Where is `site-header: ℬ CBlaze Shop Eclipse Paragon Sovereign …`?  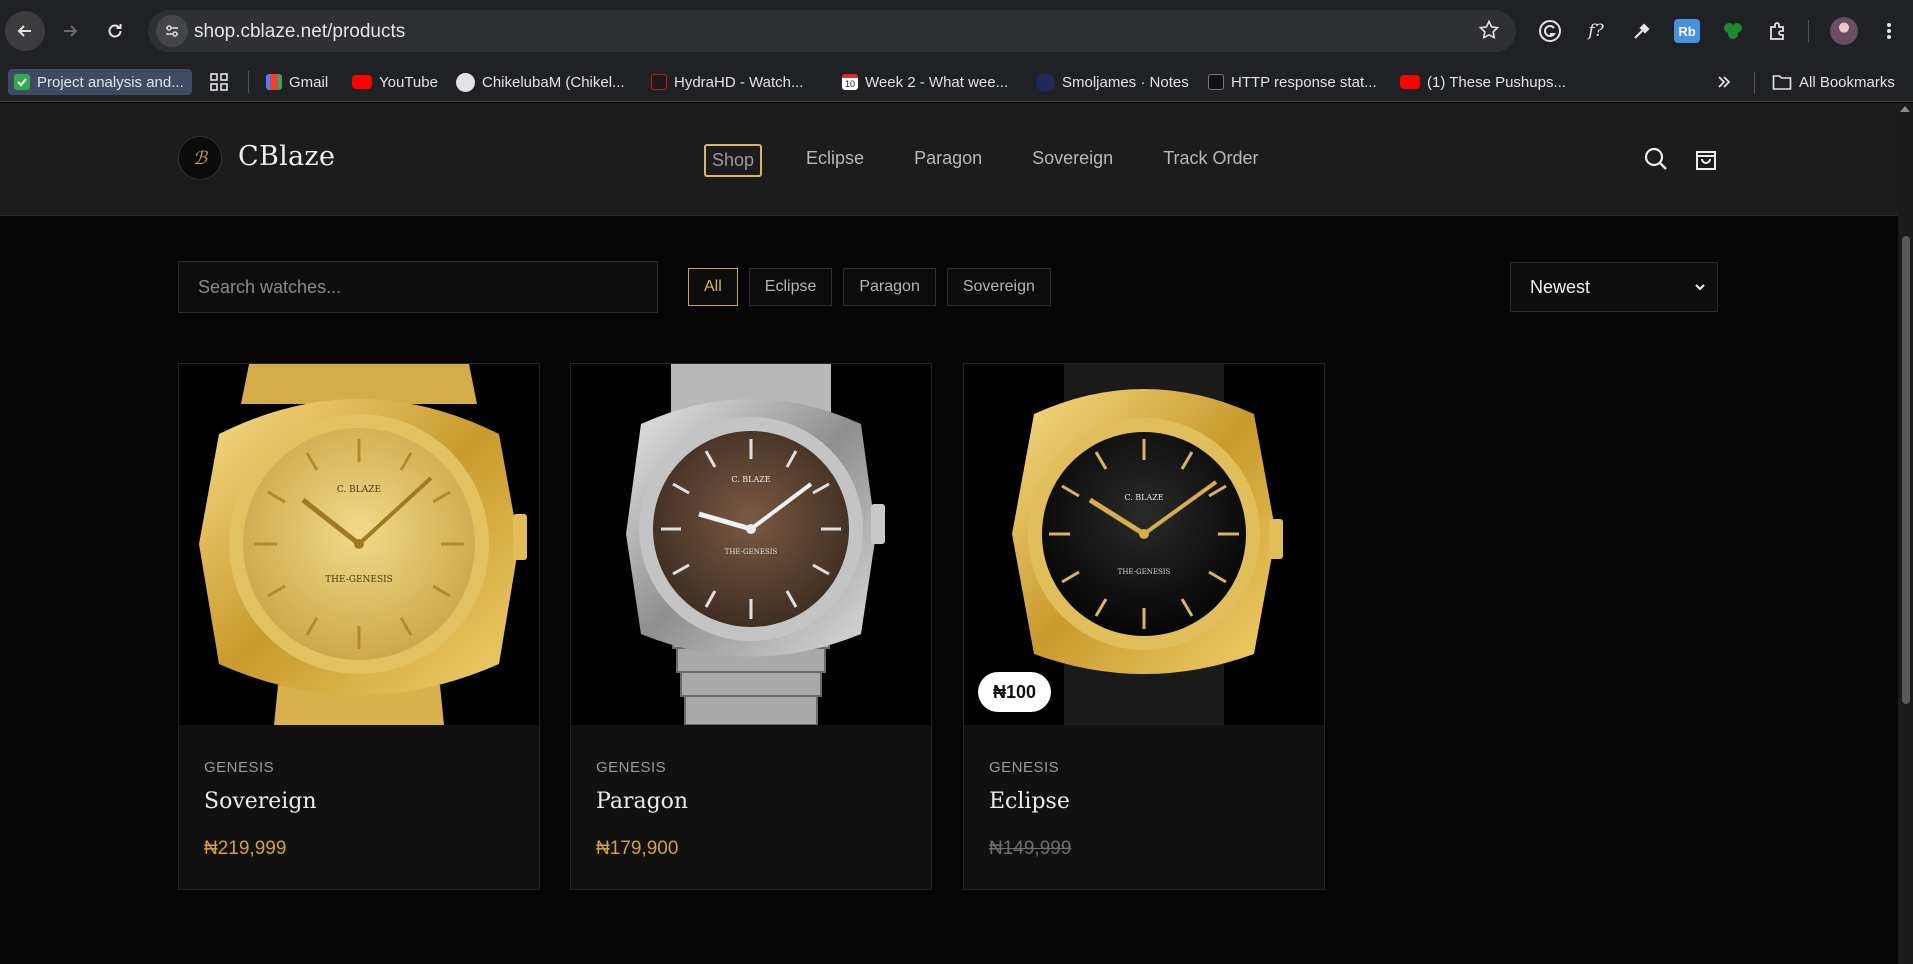 site-header: ℬ CBlaze Shop Eclipse Paragon Sovereign … is located at coordinates (949, 159).